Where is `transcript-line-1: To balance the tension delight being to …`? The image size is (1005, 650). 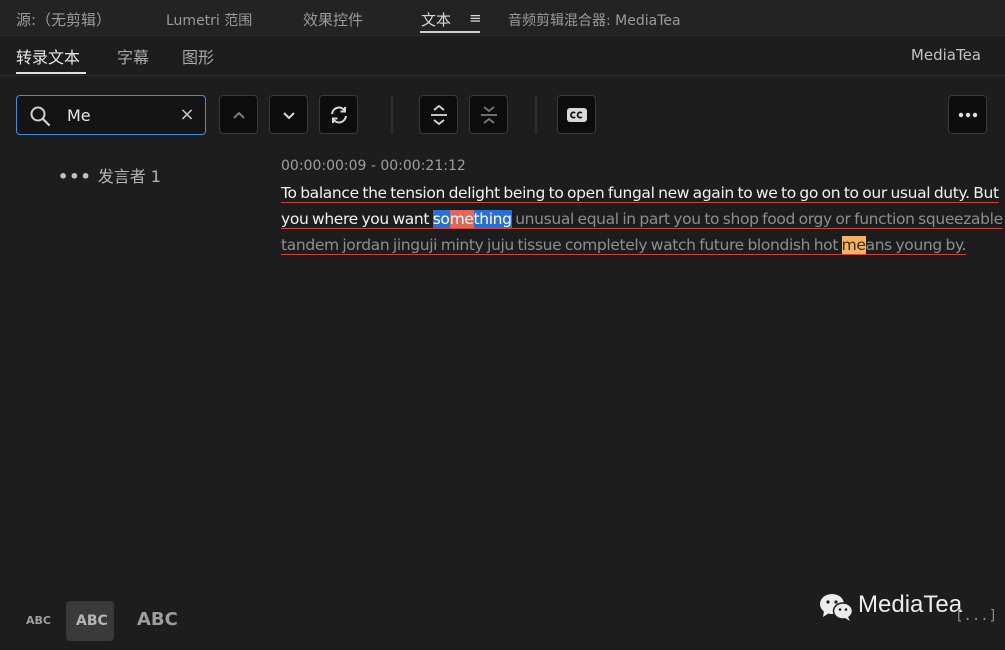
transcript-line-1: To balance the tension delight being to … is located at coordinates (640, 193).